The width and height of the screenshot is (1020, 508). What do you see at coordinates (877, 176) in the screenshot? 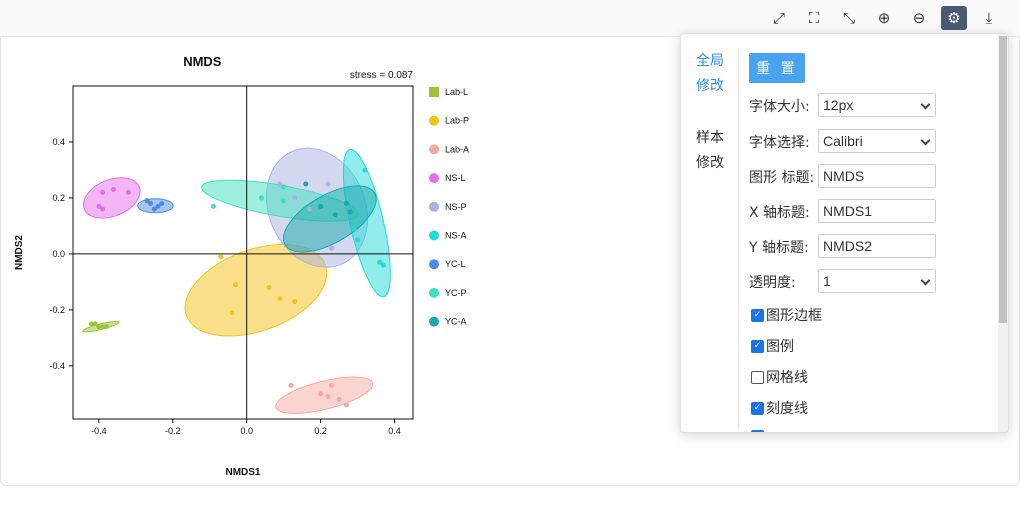
I see `title-input: NMDS` at bounding box center [877, 176].